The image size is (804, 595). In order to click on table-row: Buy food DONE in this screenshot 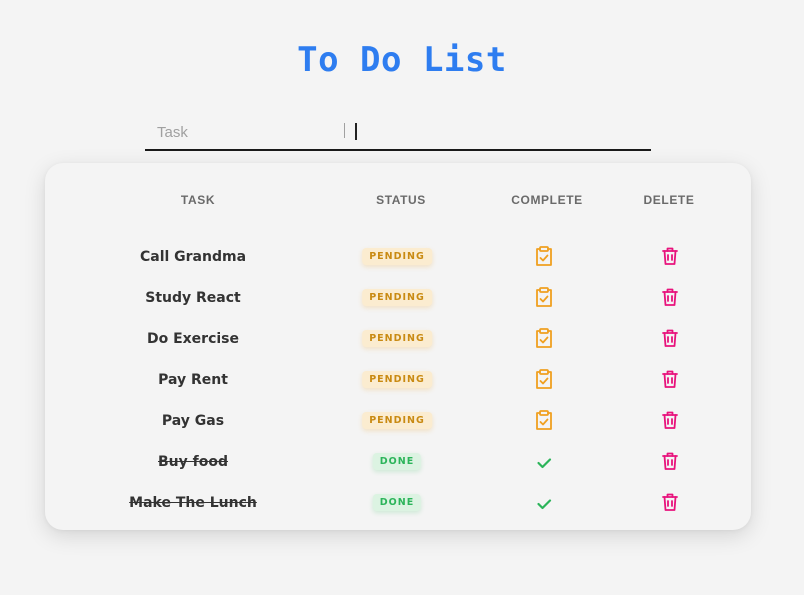, I will do `click(398, 464)`.